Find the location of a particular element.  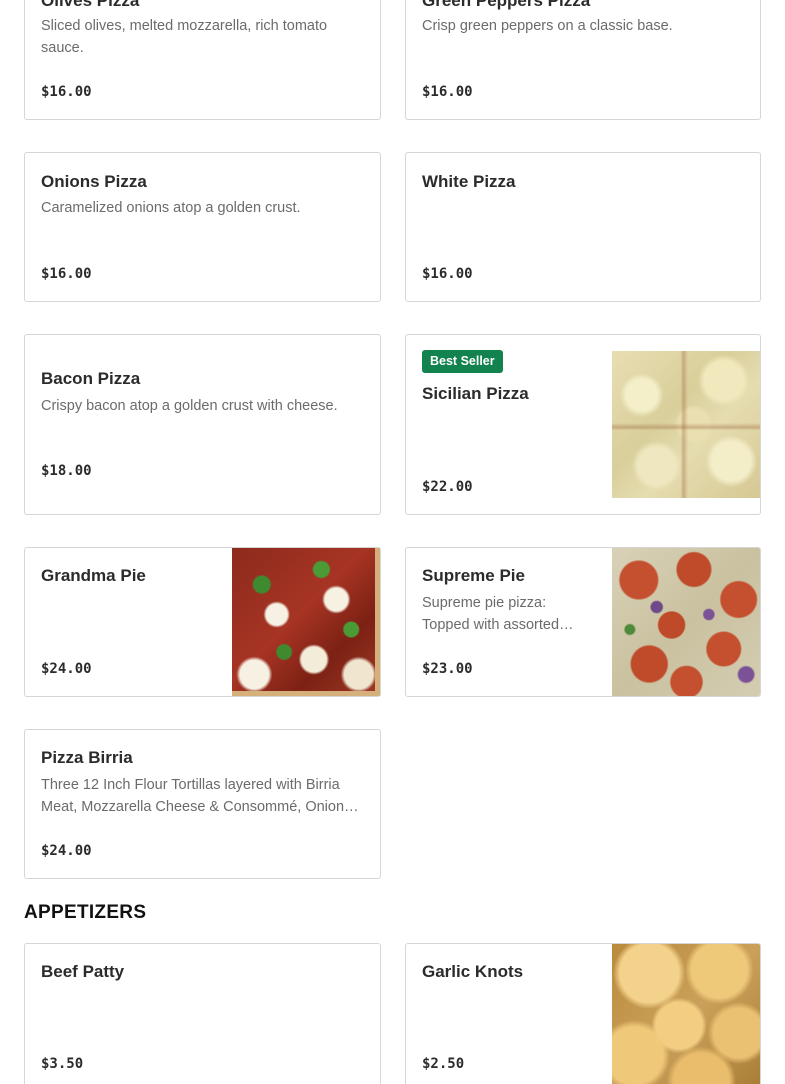

item-name: Garlic Knots is located at coordinates (473, 971).